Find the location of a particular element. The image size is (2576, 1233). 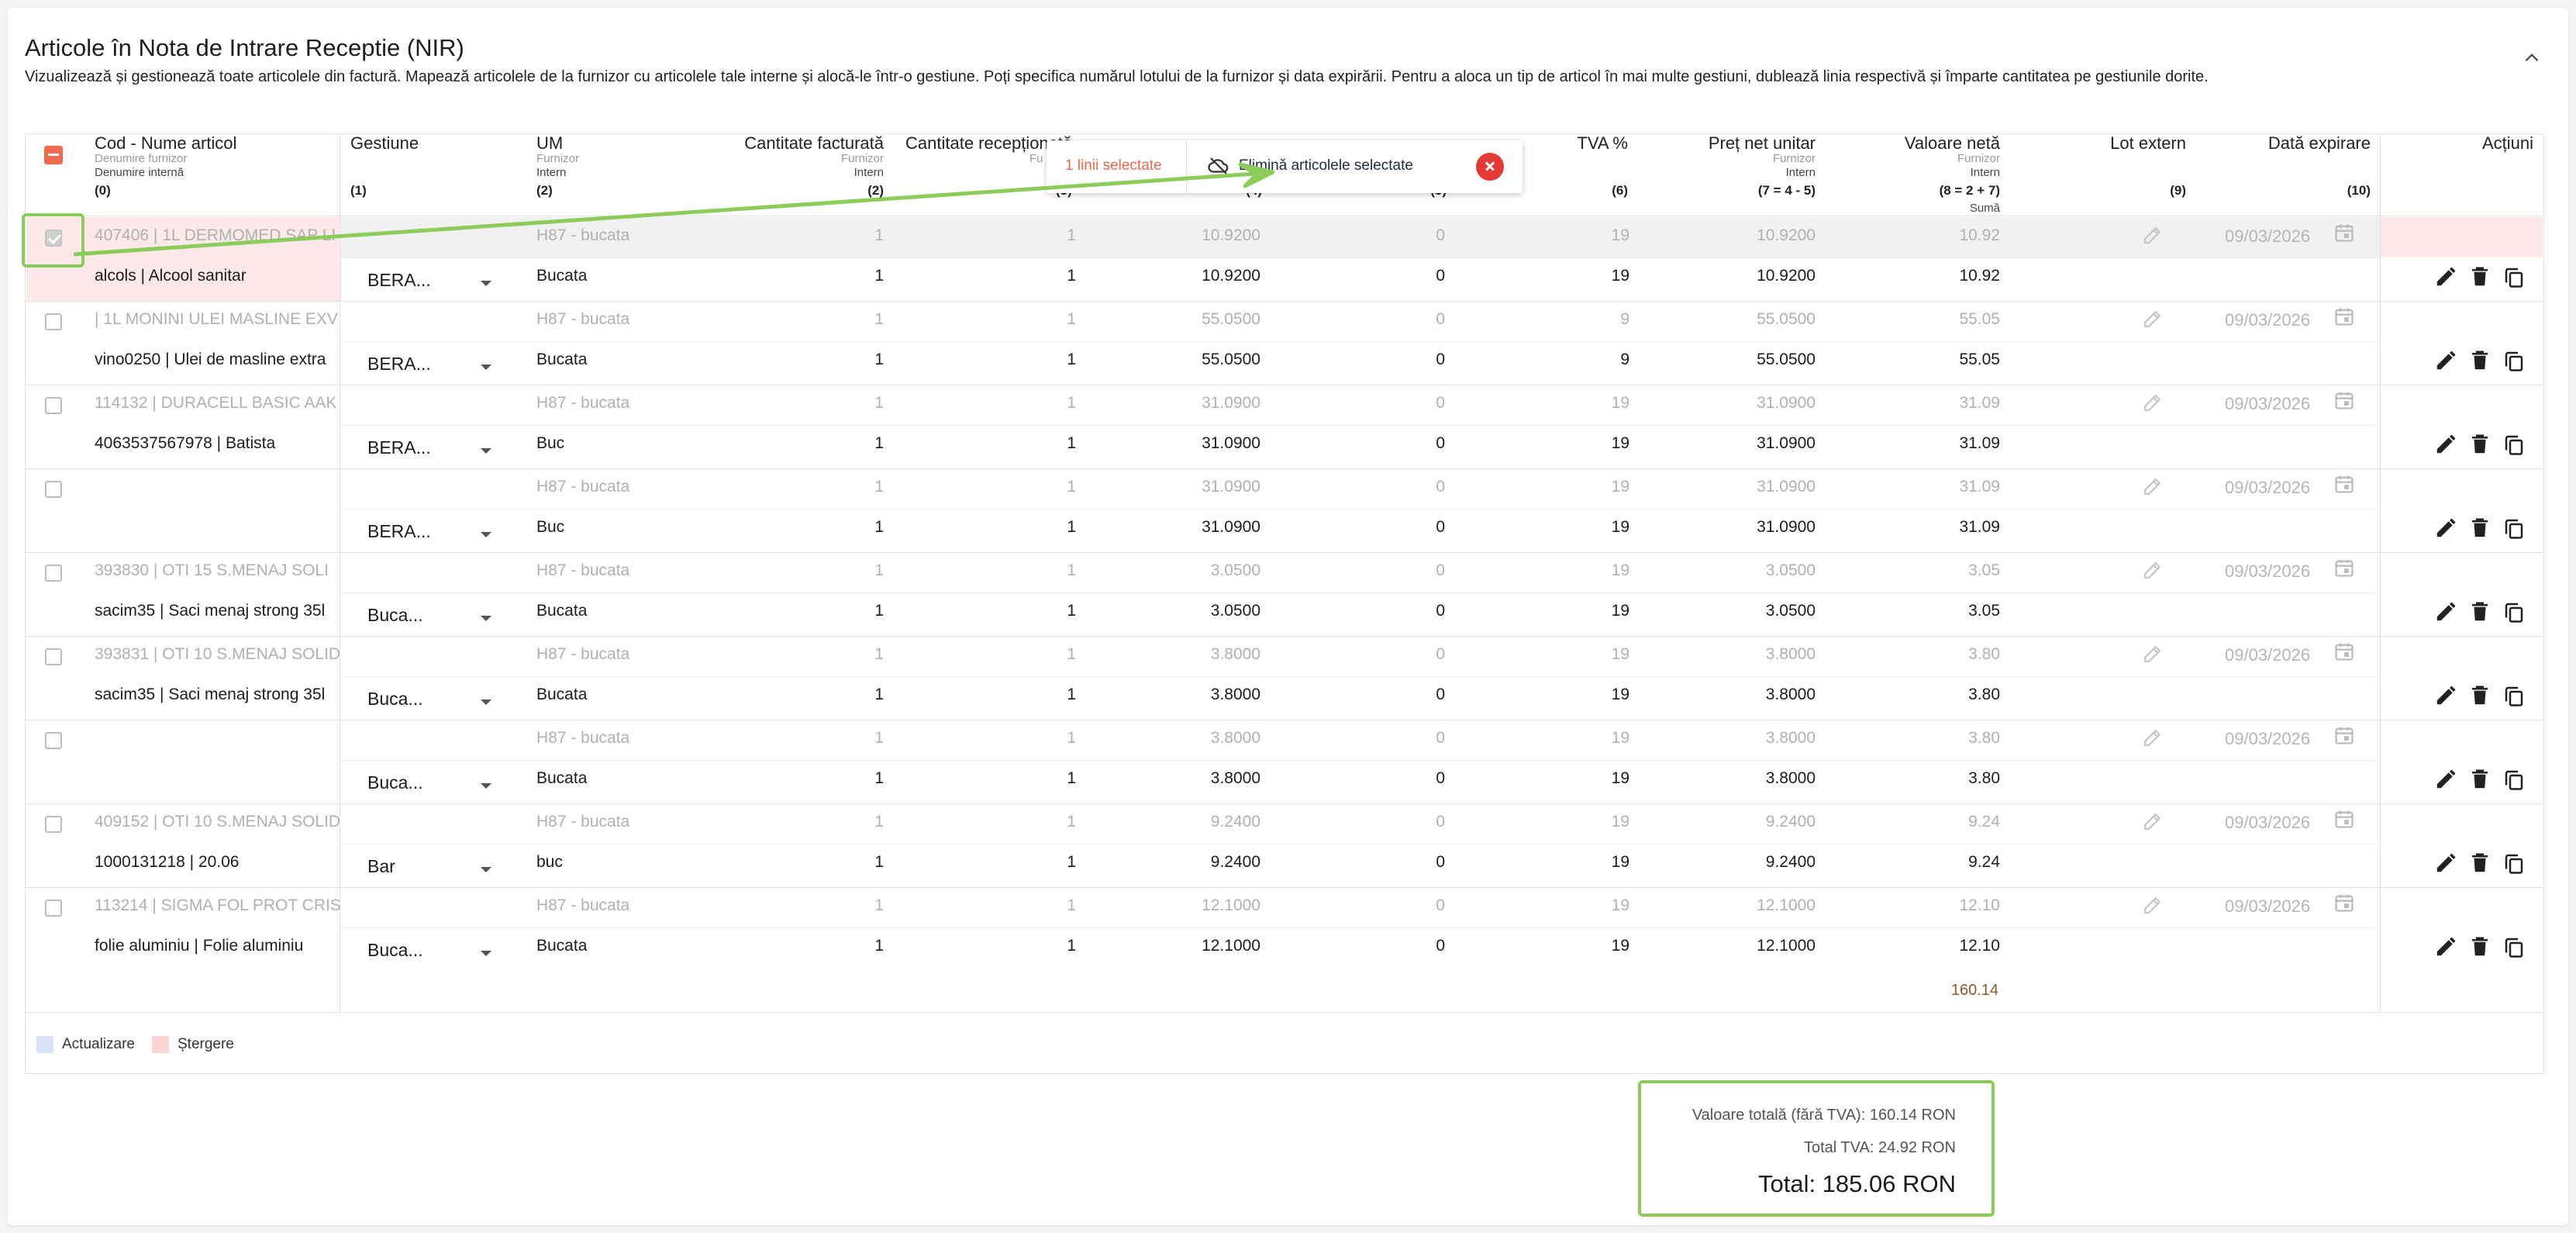

delete-selected-button: Elimină articolele selectate is located at coordinates (1326, 165).